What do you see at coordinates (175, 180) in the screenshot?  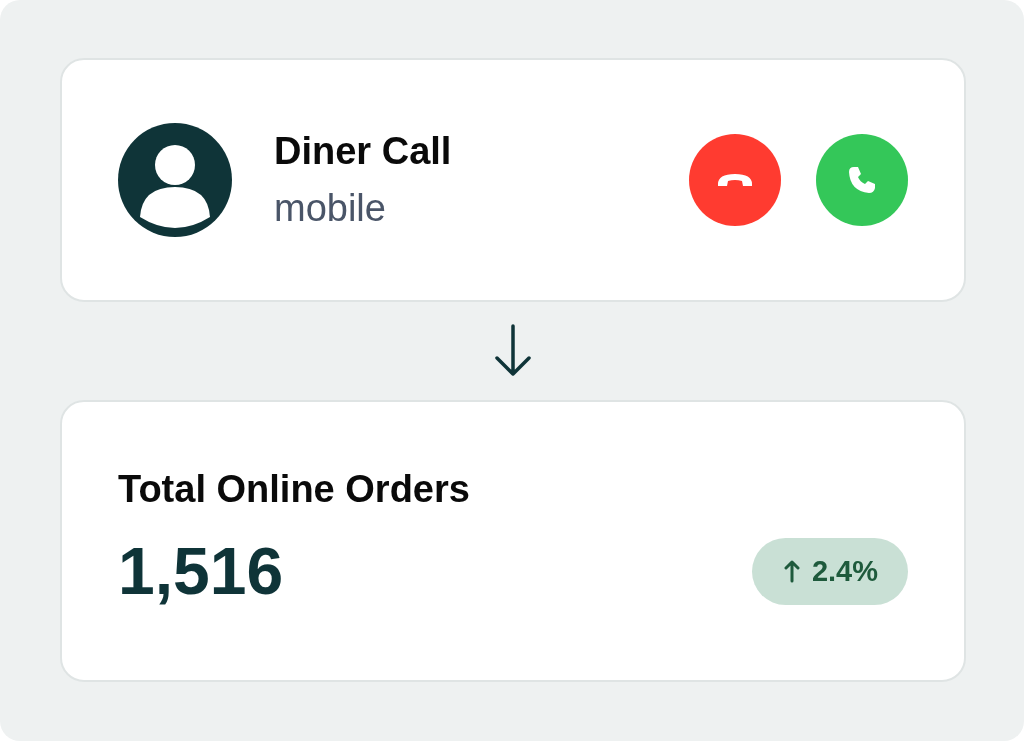 I see `avatar-icon` at bounding box center [175, 180].